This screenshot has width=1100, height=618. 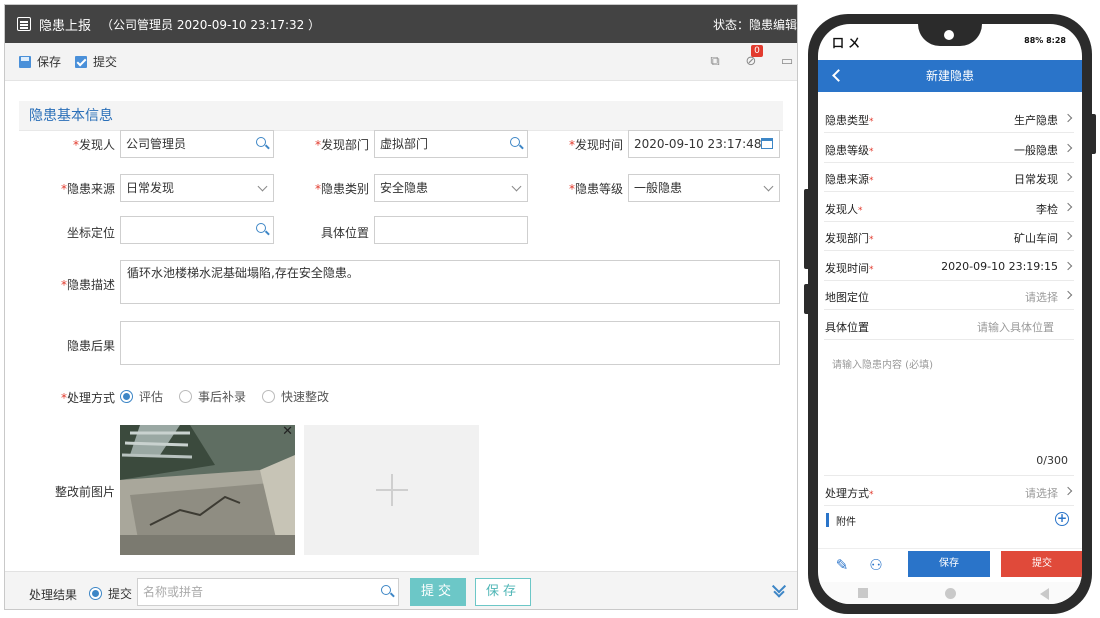 What do you see at coordinates (949, 177) in the screenshot?
I see `mobile-row: 隐患来源* 日常发现` at bounding box center [949, 177].